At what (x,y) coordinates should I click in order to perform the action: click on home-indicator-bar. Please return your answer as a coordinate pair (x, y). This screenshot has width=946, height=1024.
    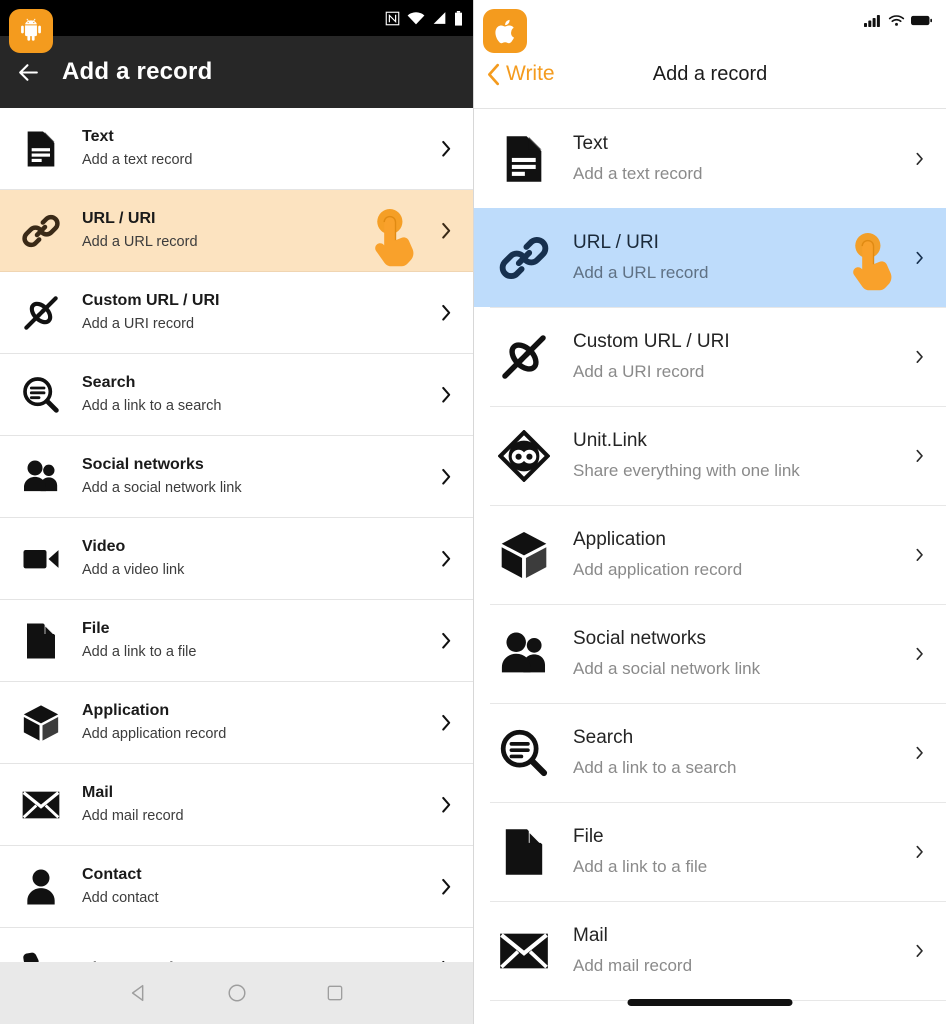
    Looking at the image, I should click on (710, 1002).